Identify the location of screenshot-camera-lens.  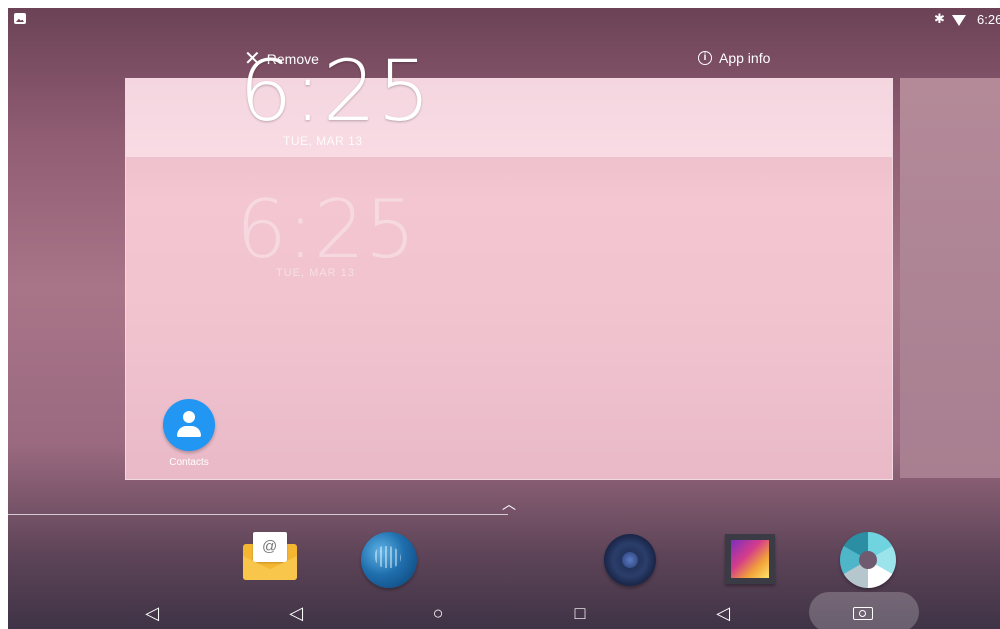
(862, 613).